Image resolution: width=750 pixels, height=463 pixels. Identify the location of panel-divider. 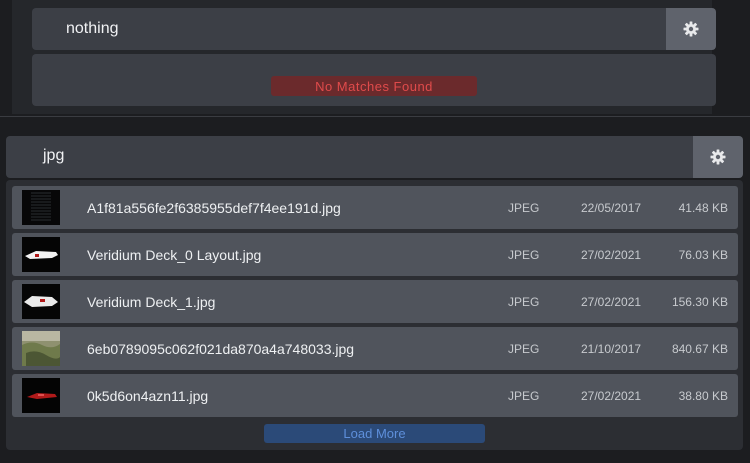
(375, 116).